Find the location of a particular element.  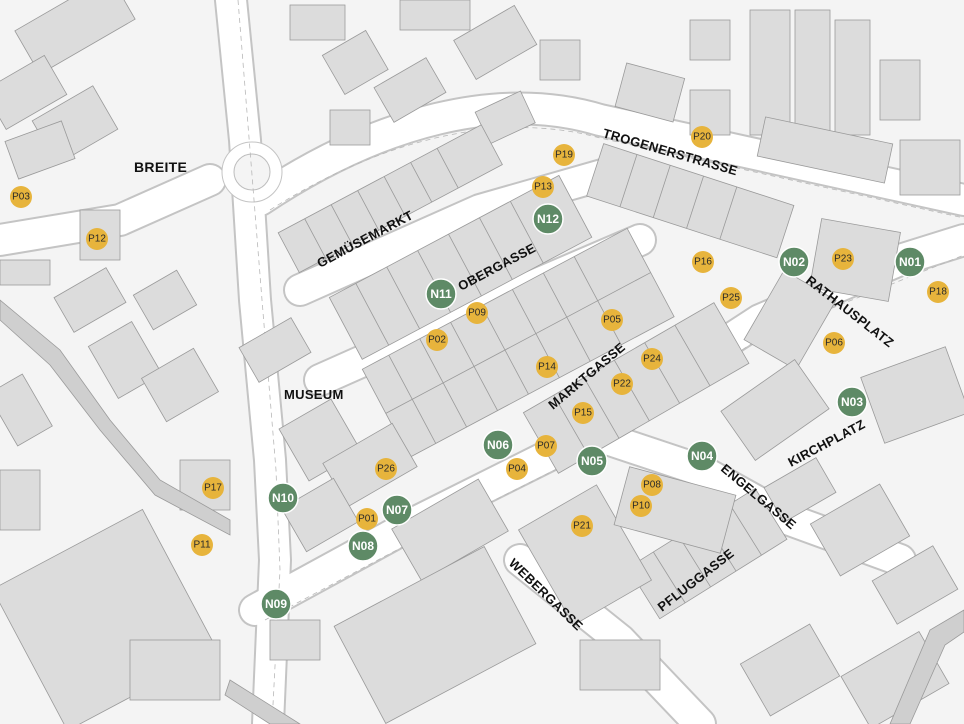

marker-p08: P08 is located at coordinates (652, 485).